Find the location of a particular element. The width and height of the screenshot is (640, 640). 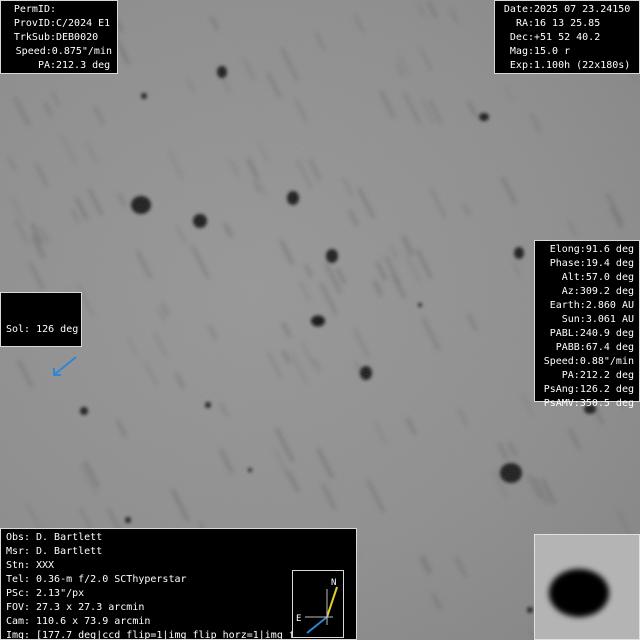

geometry-info-row: Phase: 19.4 deg is located at coordinates (587, 264).